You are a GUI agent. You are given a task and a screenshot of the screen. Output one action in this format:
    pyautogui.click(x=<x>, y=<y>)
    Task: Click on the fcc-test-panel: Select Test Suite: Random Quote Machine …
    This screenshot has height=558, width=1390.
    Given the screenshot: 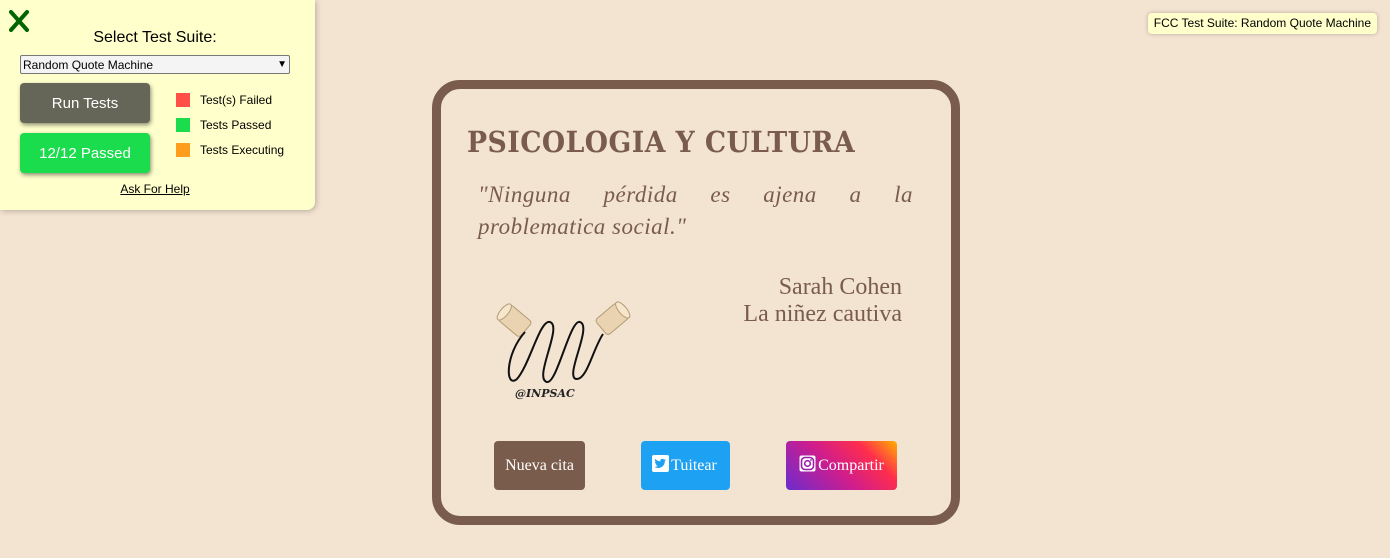 What is the action you would take?
    pyautogui.click(x=157, y=105)
    